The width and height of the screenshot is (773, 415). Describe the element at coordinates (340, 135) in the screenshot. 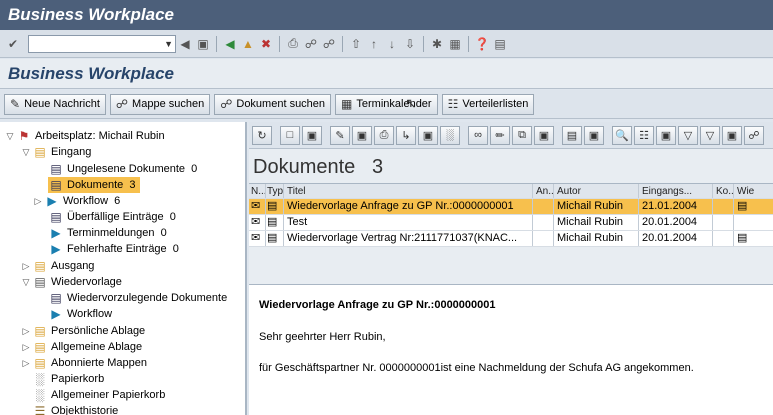

I see `reply-icon: ✎` at that location.